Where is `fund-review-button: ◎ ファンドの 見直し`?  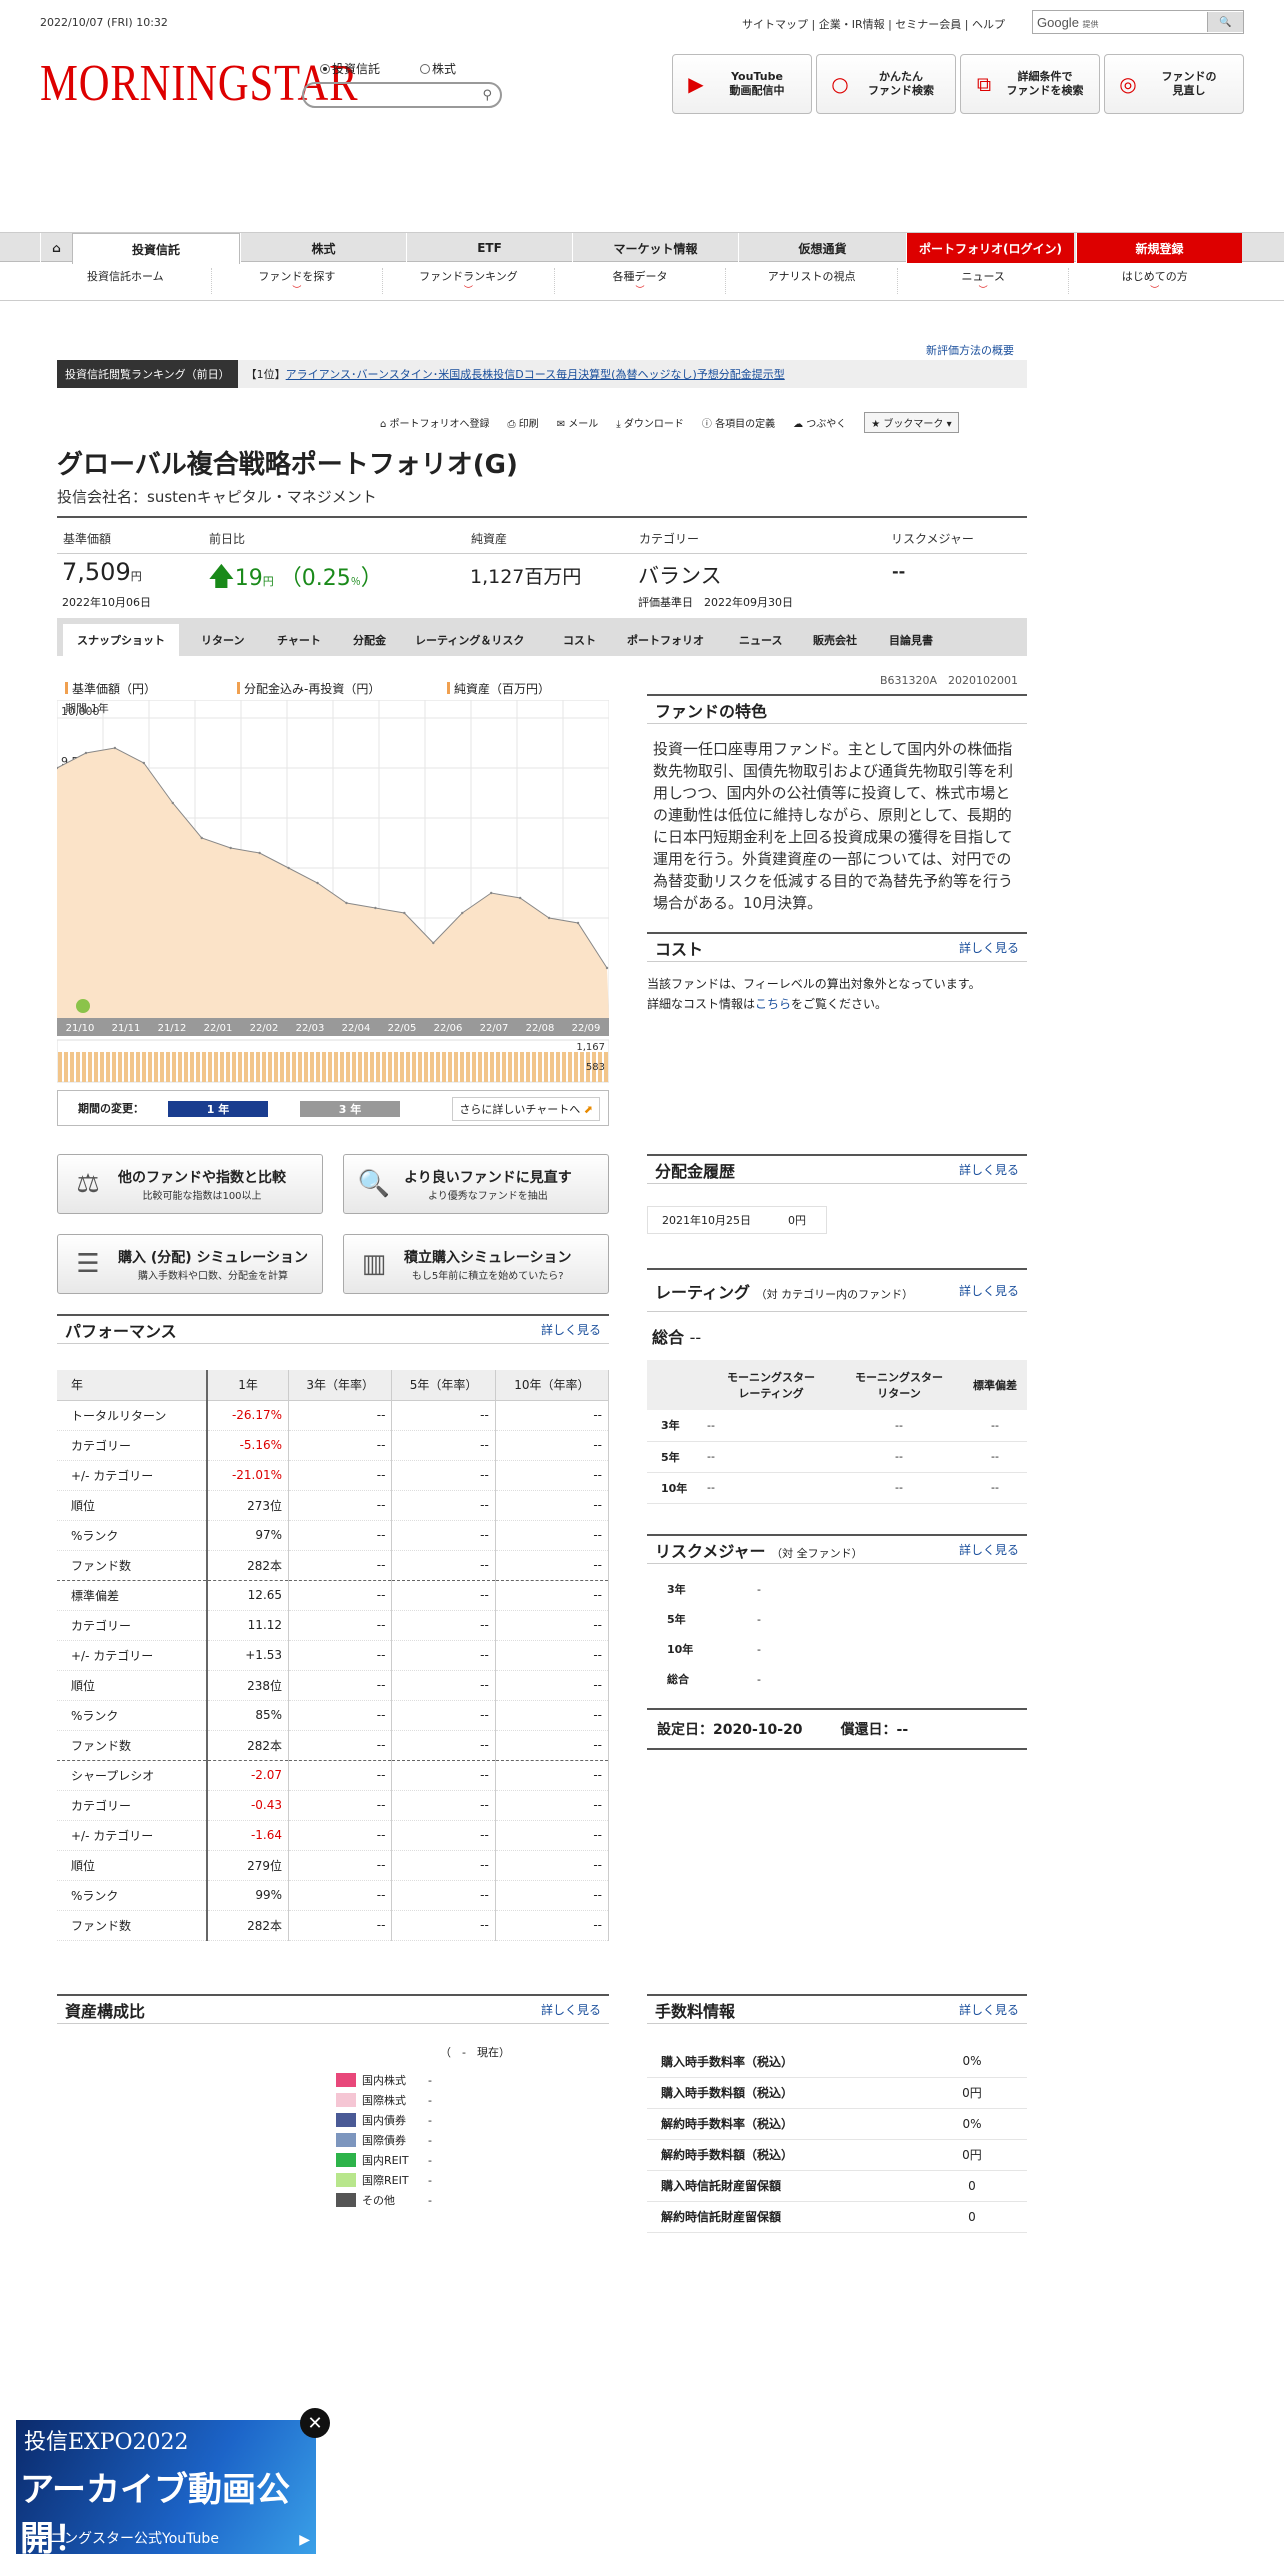 fund-review-button: ◎ ファンドの 見直し is located at coordinates (1174, 84).